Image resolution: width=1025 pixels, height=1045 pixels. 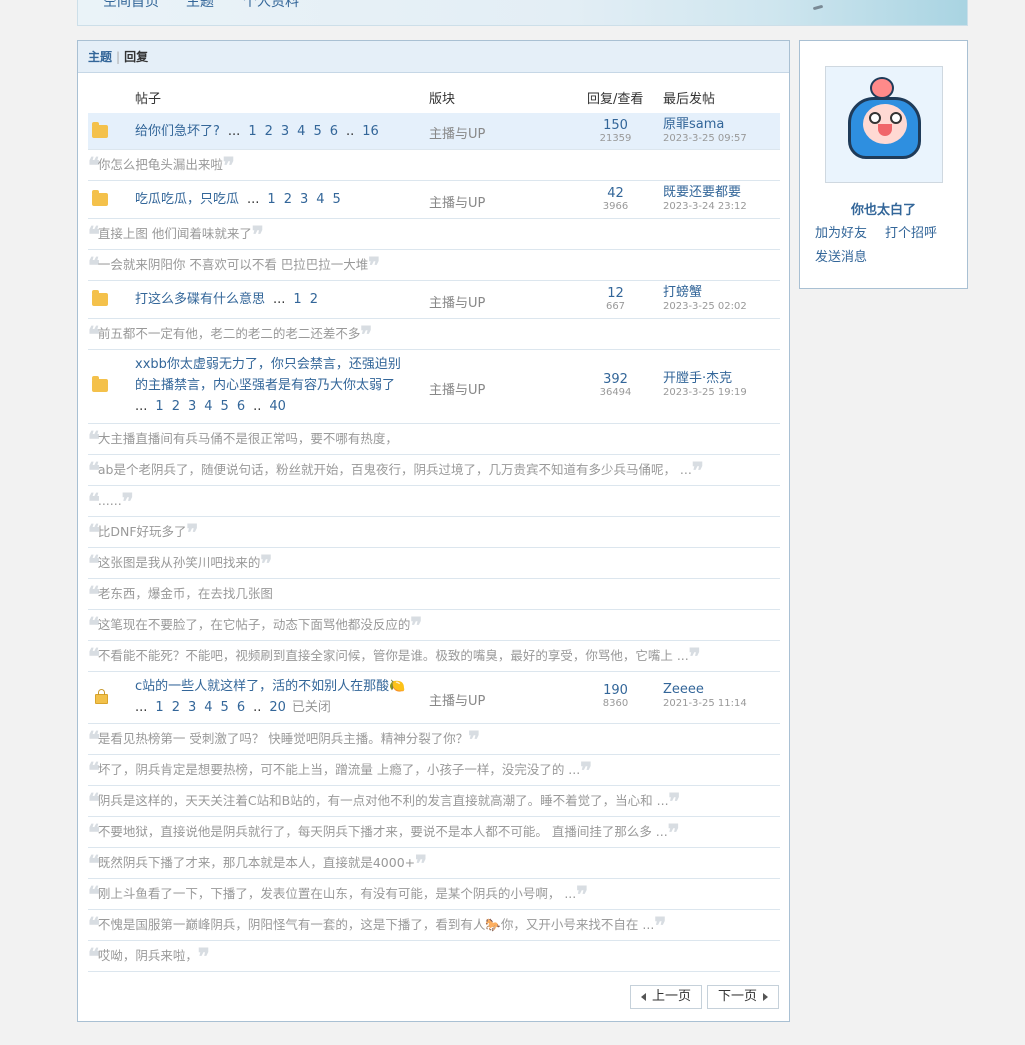 What do you see at coordinates (434, 439) in the screenshot?
I see `reply-item: ❝大主播直播间有兵马俑不是很正常吗，要不哪有热度，` at bounding box center [434, 439].